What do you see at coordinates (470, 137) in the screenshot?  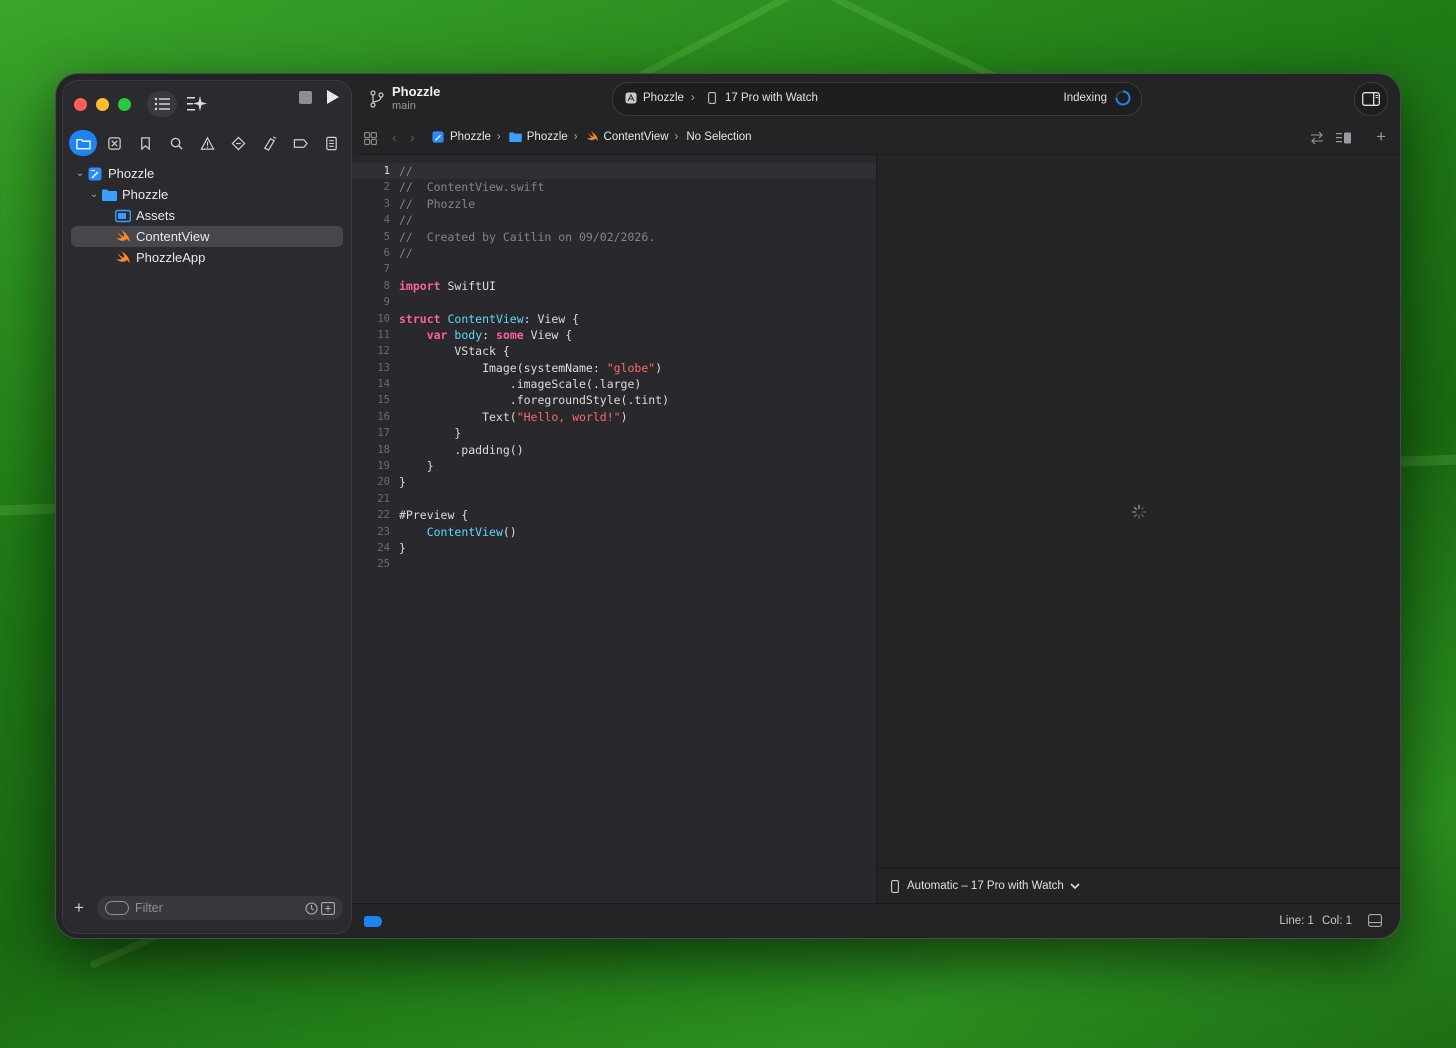 I see `breadcrumb-label: Phozzle` at bounding box center [470, 137].